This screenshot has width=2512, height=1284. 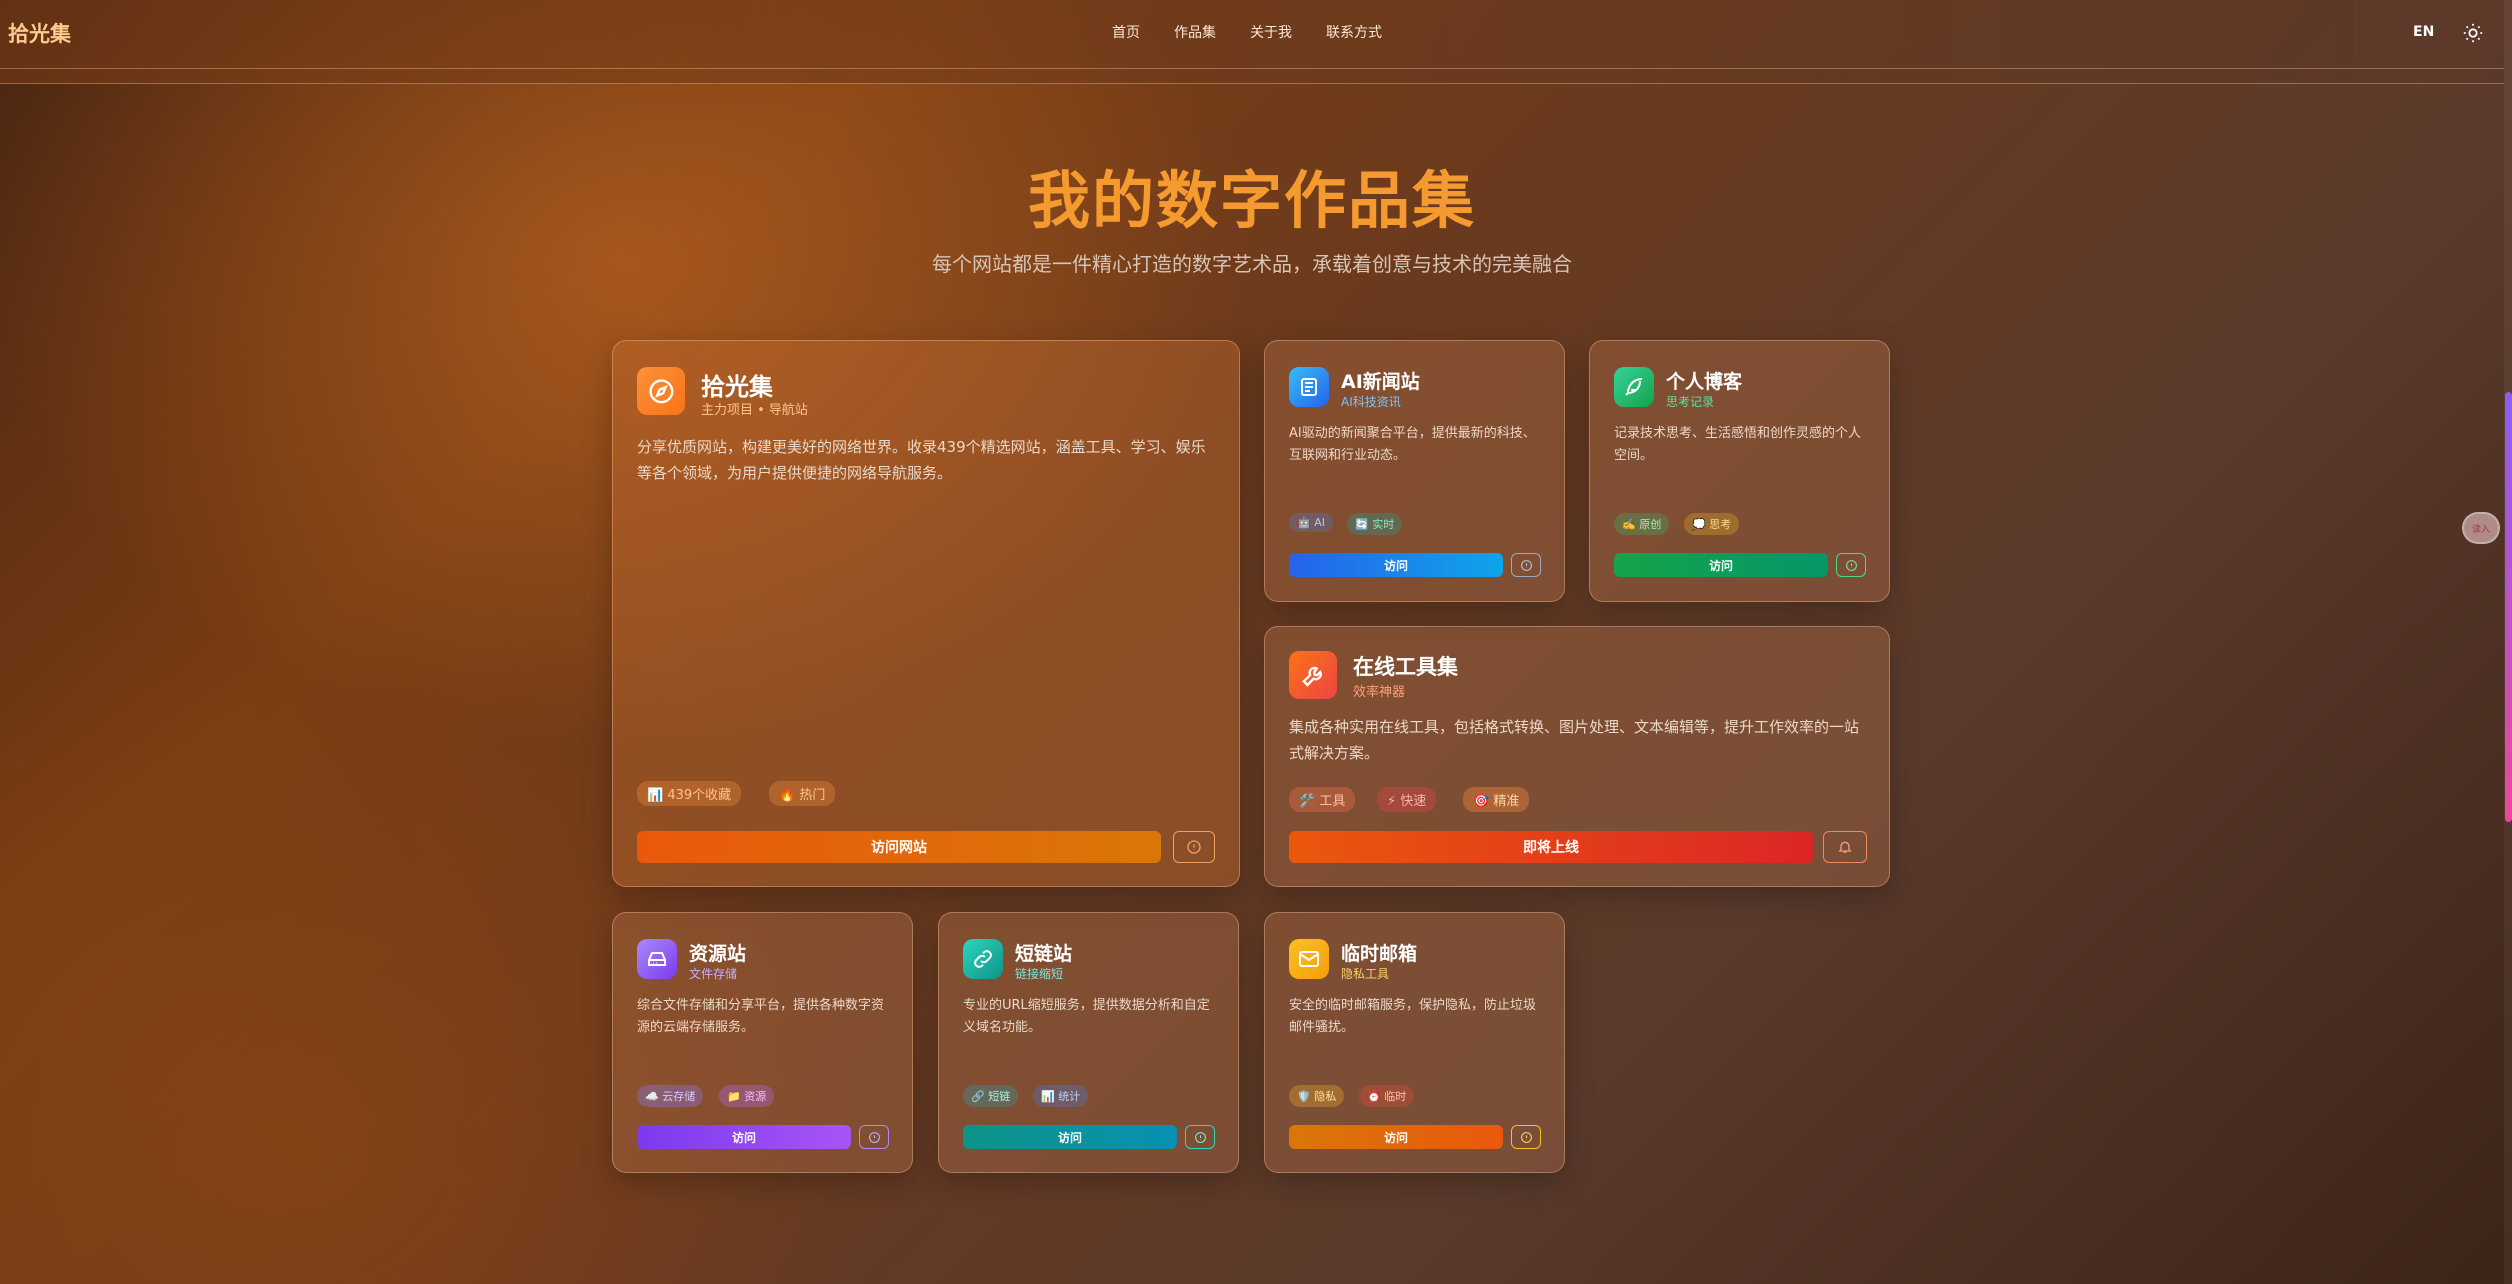 I want to click on tag-privacy: 🛡️ 隐私, so click(x=1317, y=1096).